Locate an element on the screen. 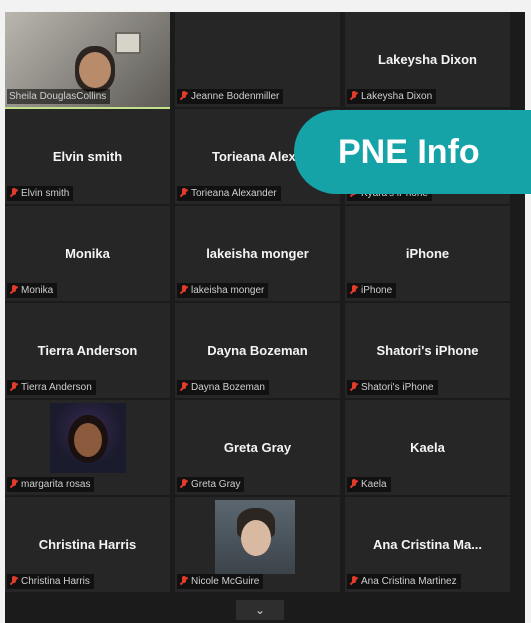  pne-info-banner: PNE Info is located at coordinates (412, 152).